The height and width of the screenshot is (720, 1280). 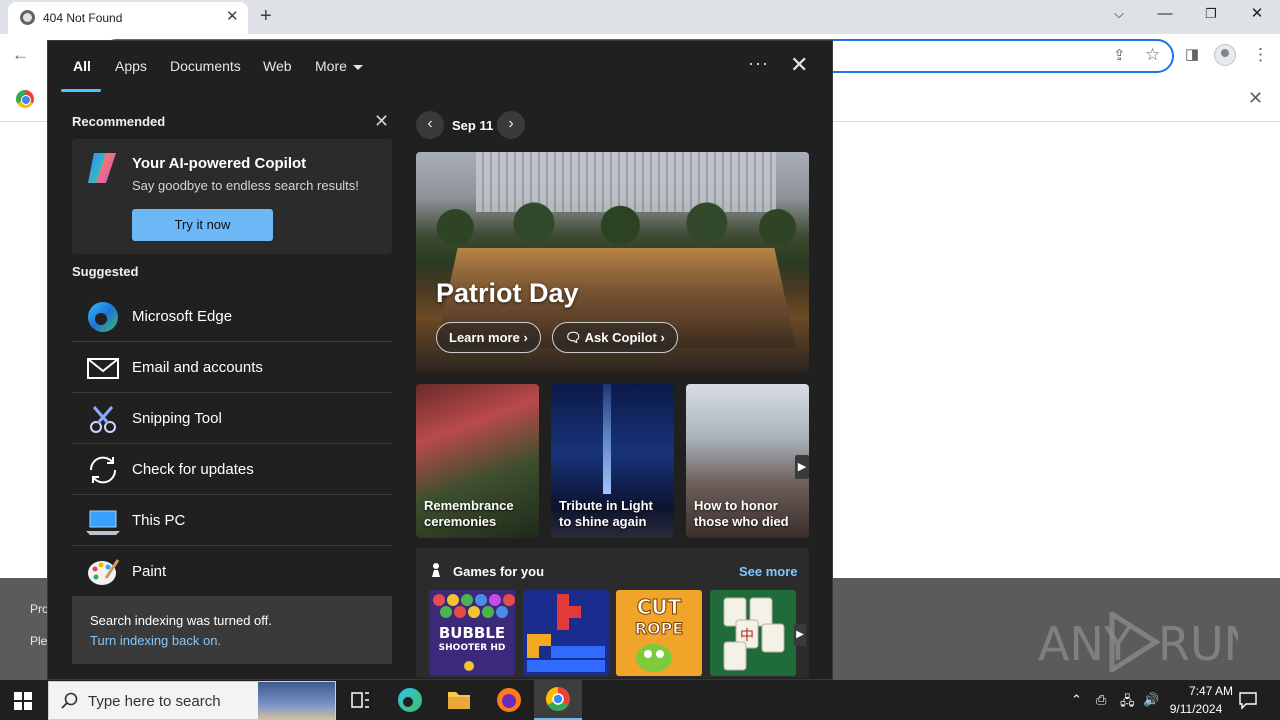 What do you see at coordinates (232, 572) in the screenshot?
I see `suggested-item-paint: Paint` at bounding box center [232, 572].